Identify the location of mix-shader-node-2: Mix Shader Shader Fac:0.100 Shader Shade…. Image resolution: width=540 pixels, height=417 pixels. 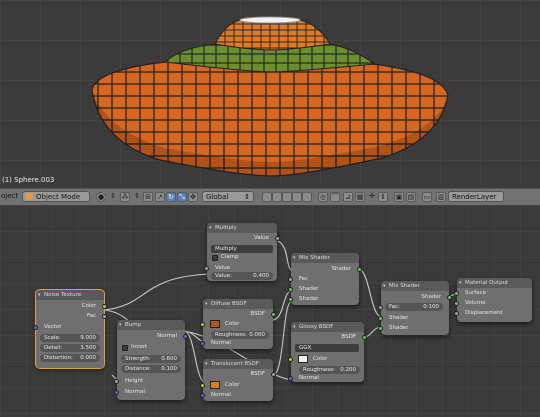
(415, 308).